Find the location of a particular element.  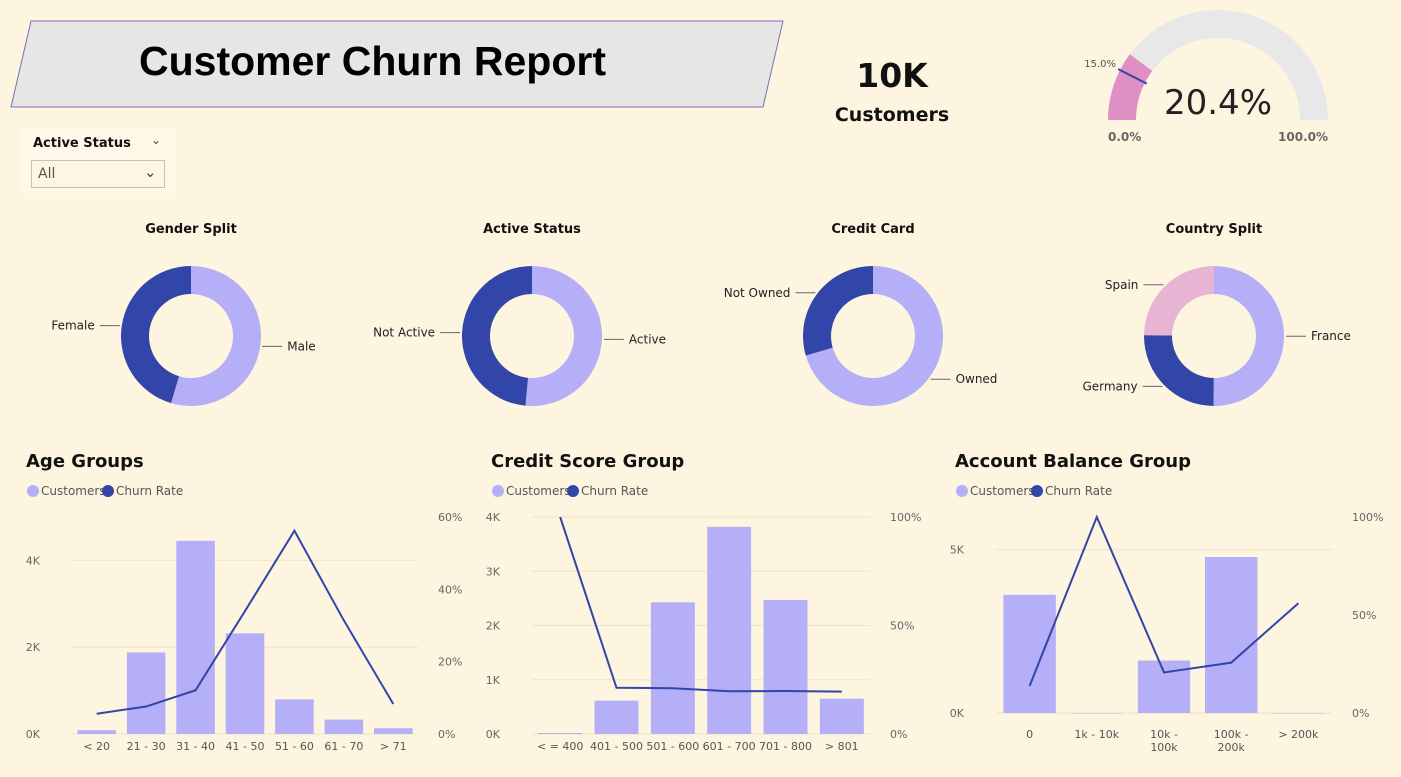

x-tick-label: > 200k is located at coordinates (1298, 734).